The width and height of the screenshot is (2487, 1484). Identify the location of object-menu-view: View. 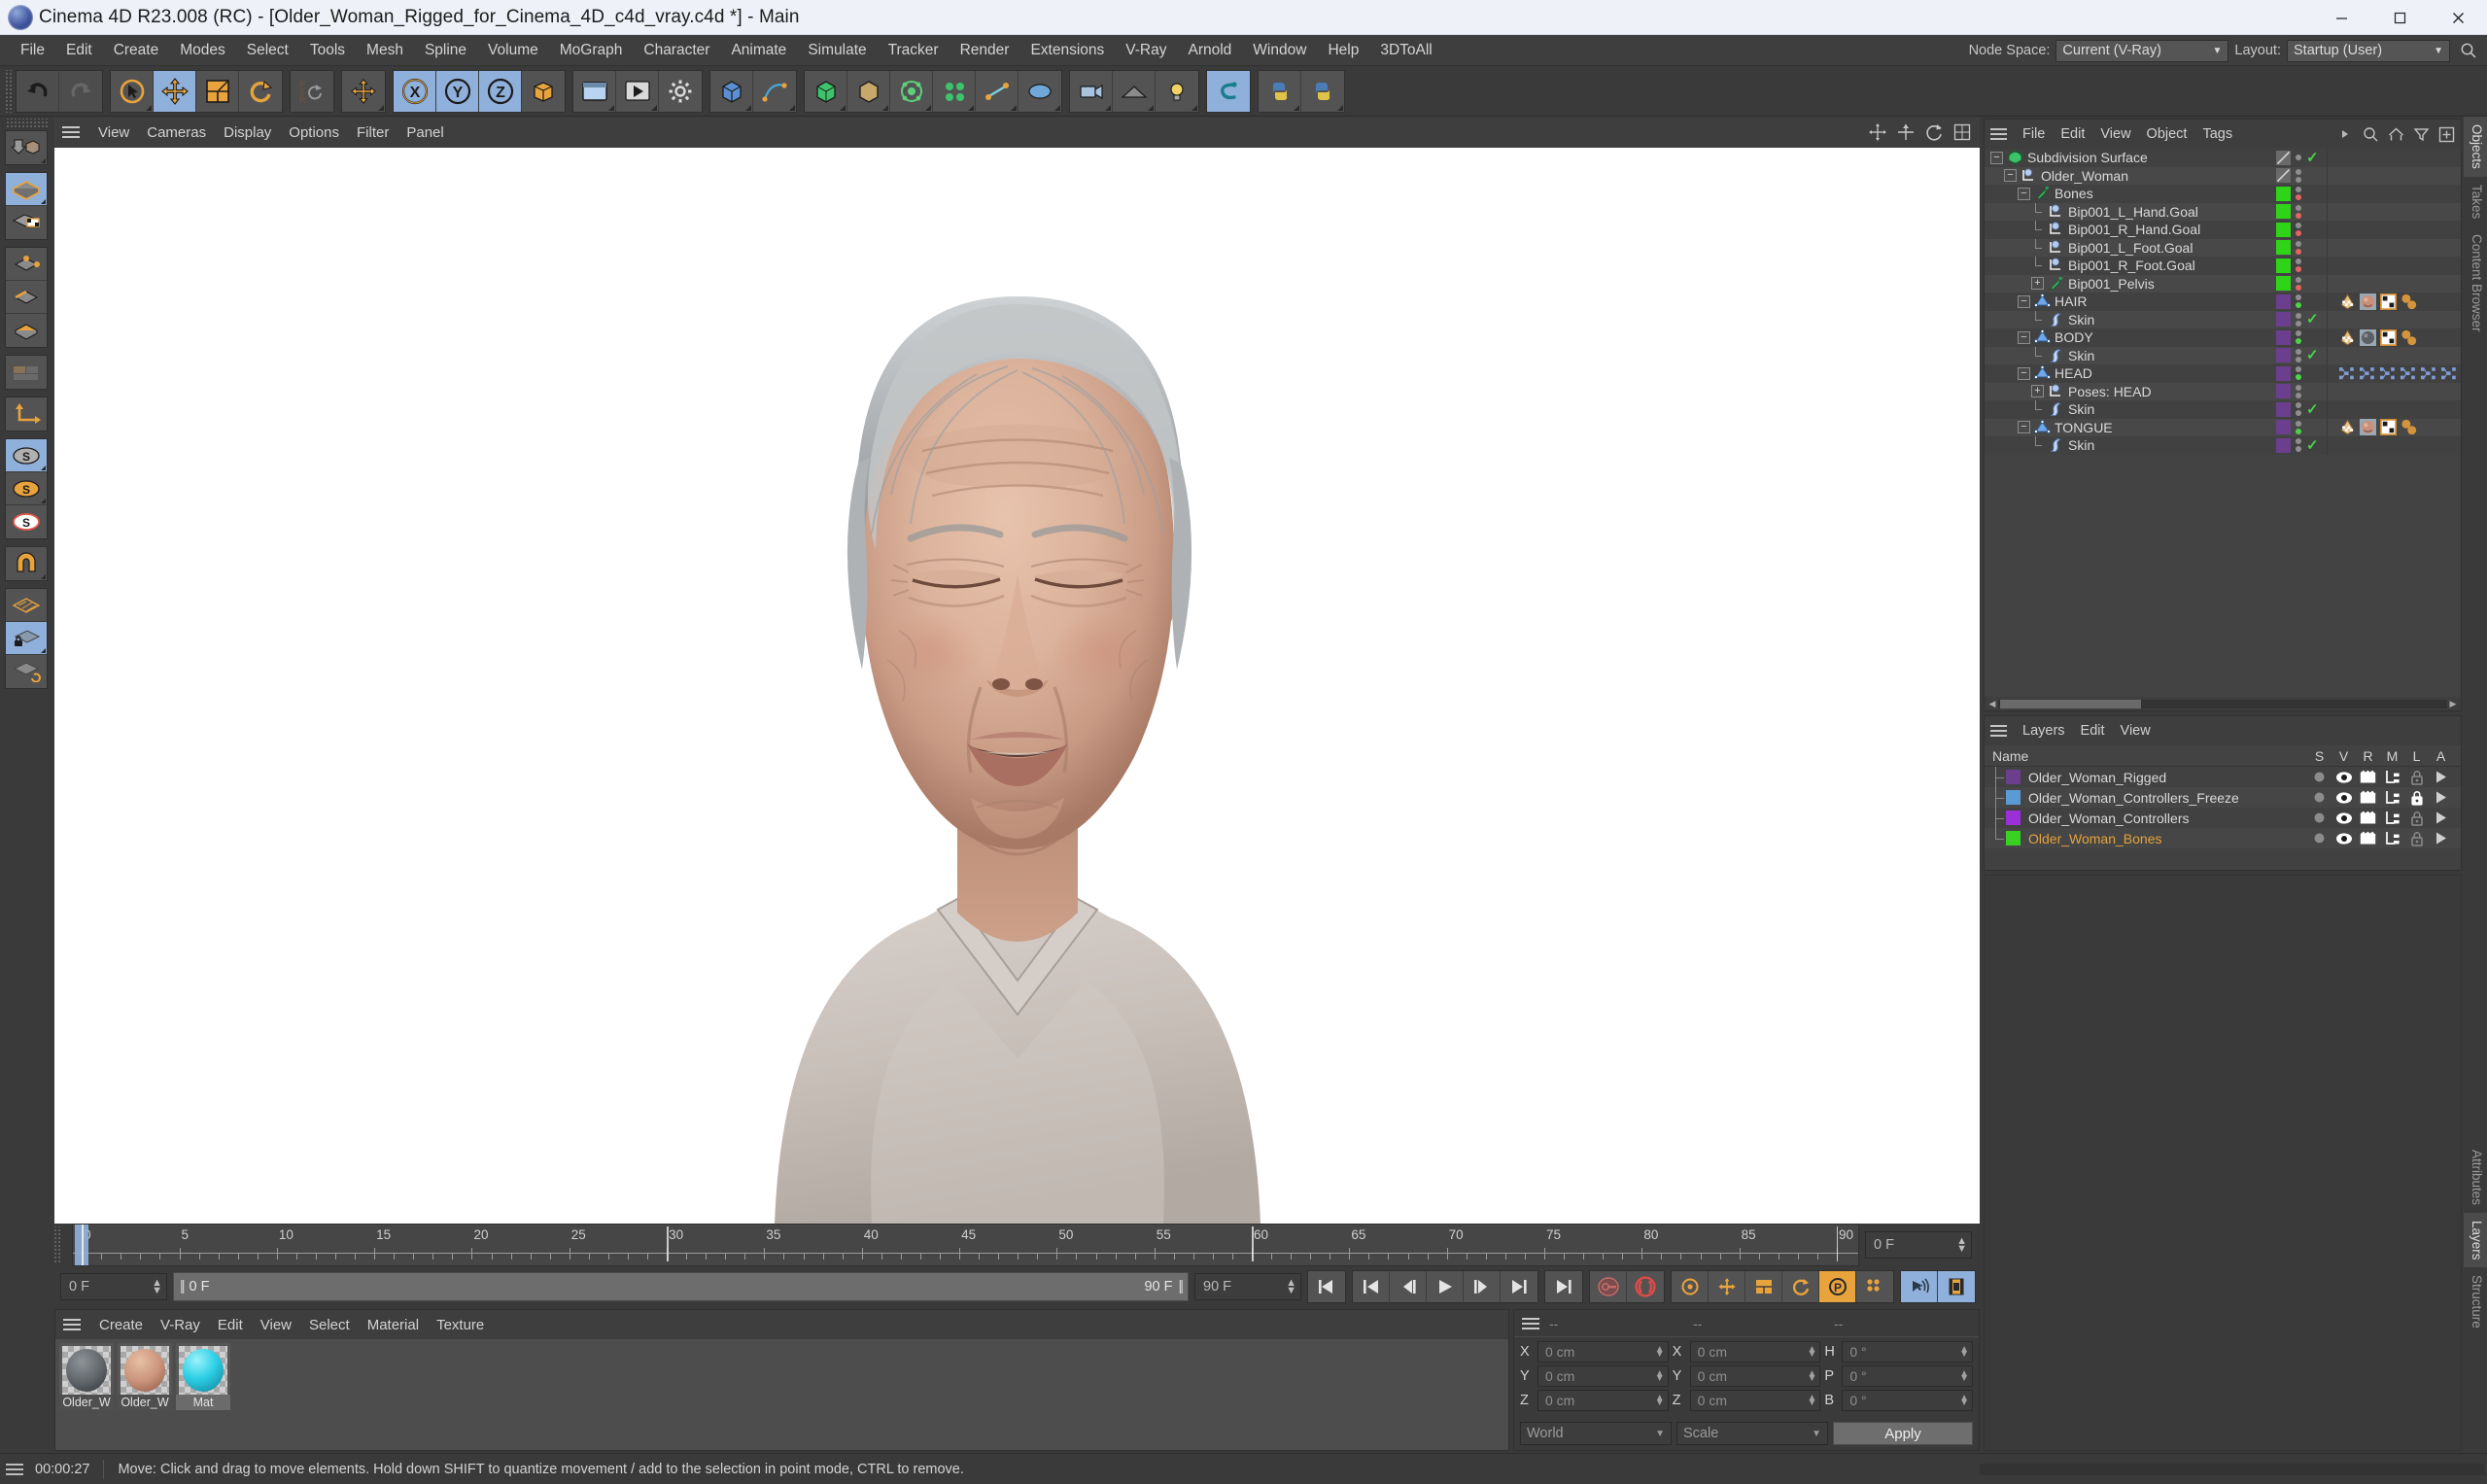
(2115, 134).